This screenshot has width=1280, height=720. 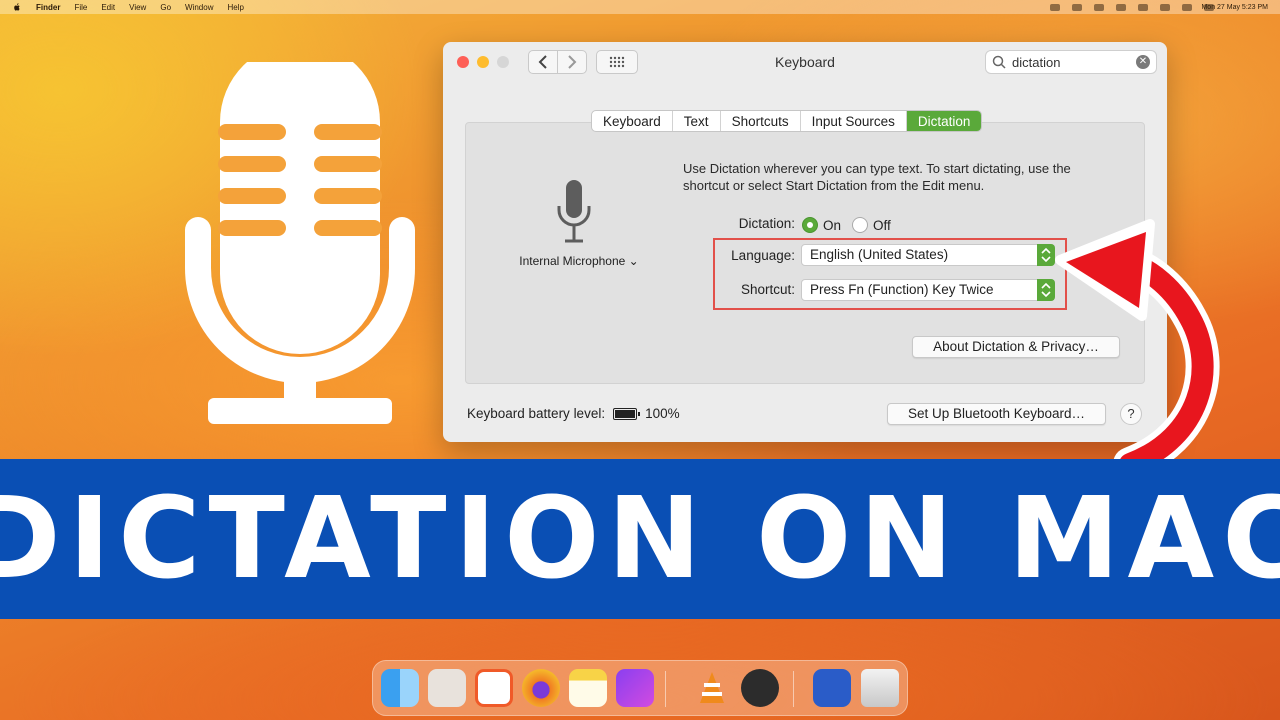 What do you see at coordinates (760, 688) in the screenshot?
I see `quicktime-icon` at bounding box center [760, 688].